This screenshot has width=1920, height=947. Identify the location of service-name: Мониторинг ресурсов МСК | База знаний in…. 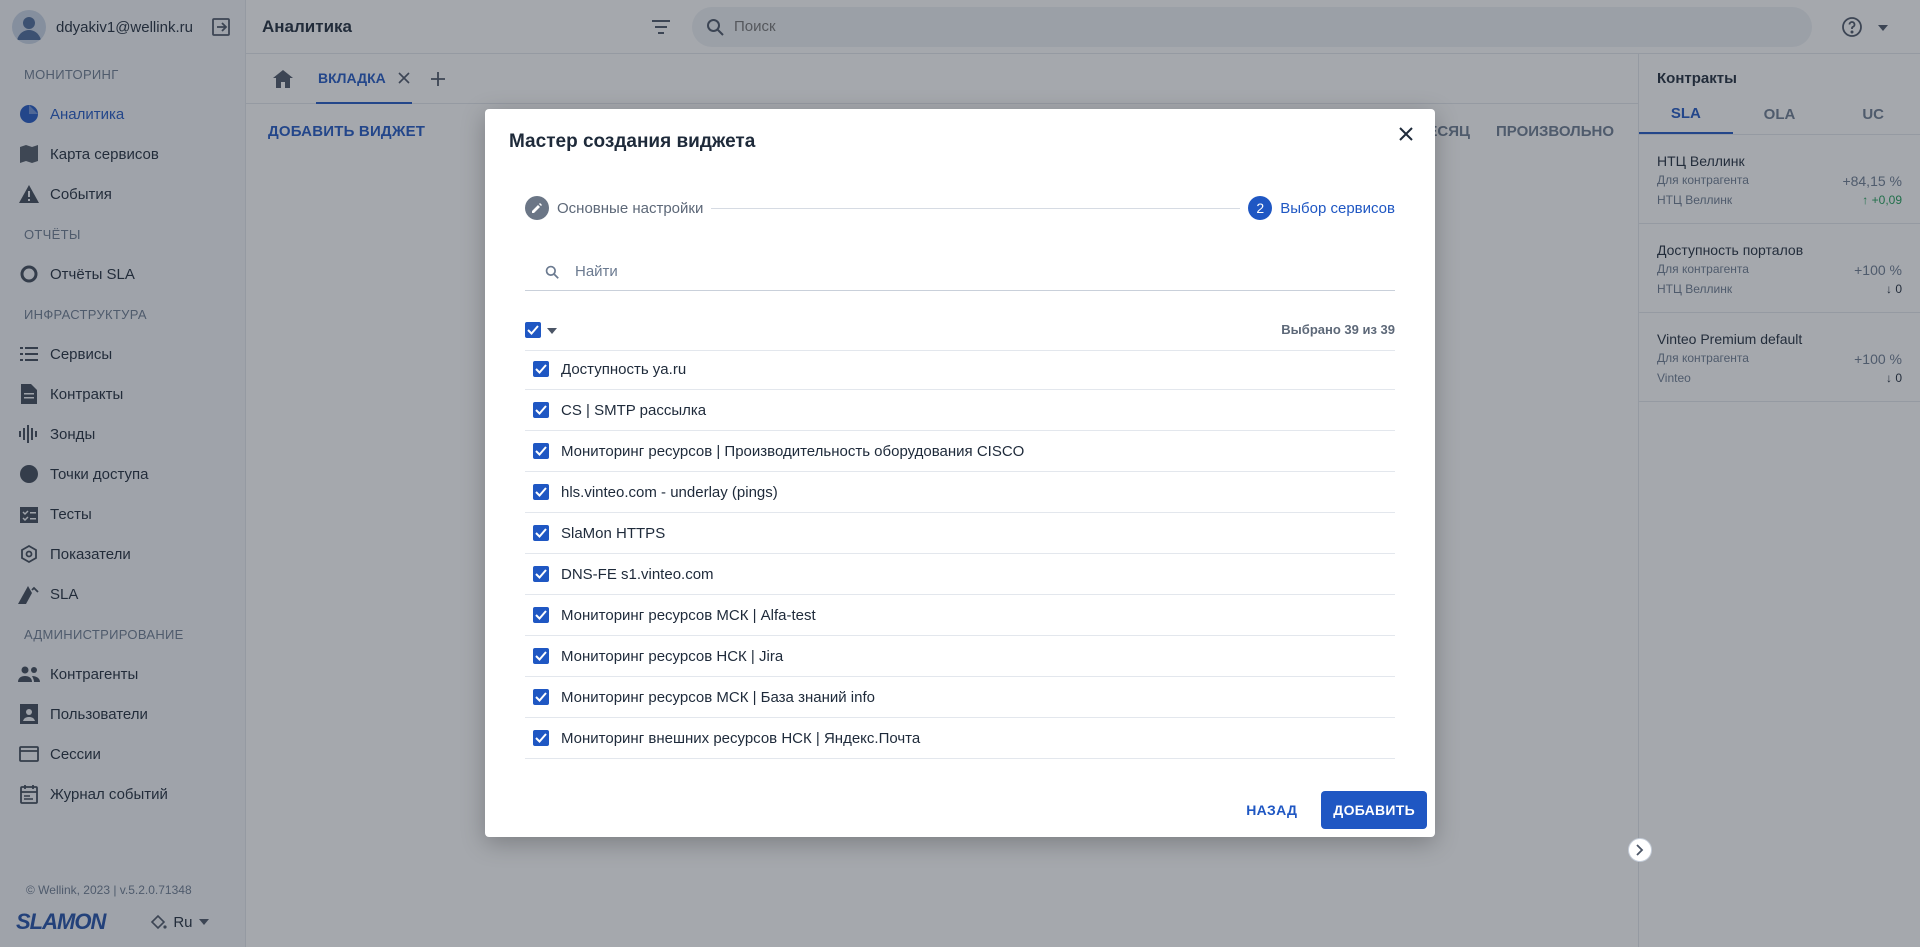
(718, 697).